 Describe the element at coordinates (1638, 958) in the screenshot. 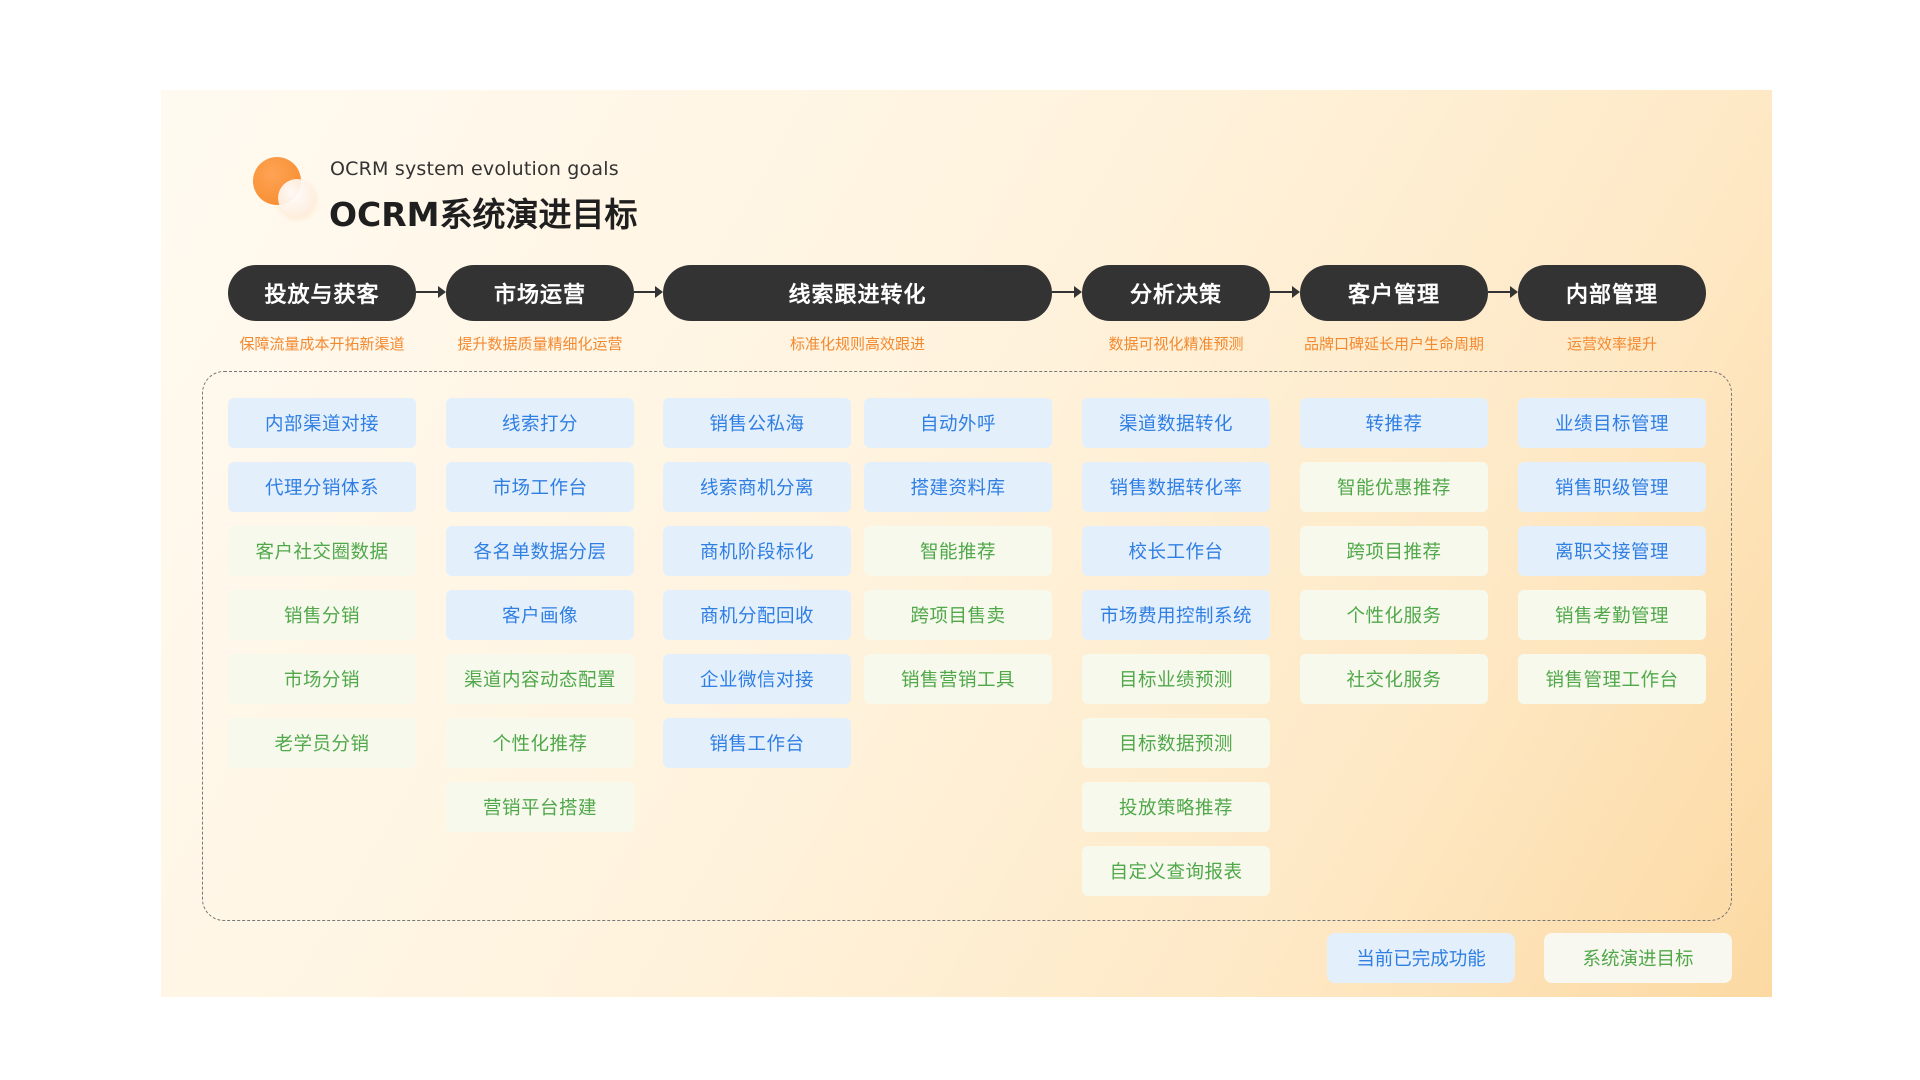

I see `legend-target: 系统演进目标` at that location.